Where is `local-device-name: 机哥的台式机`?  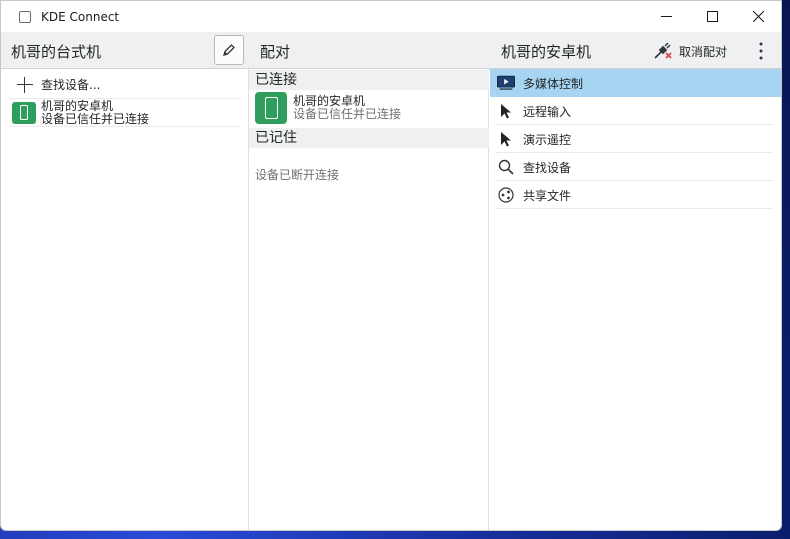 local-device-name: 机哥的台式机 is located at coordinates (56, 52).